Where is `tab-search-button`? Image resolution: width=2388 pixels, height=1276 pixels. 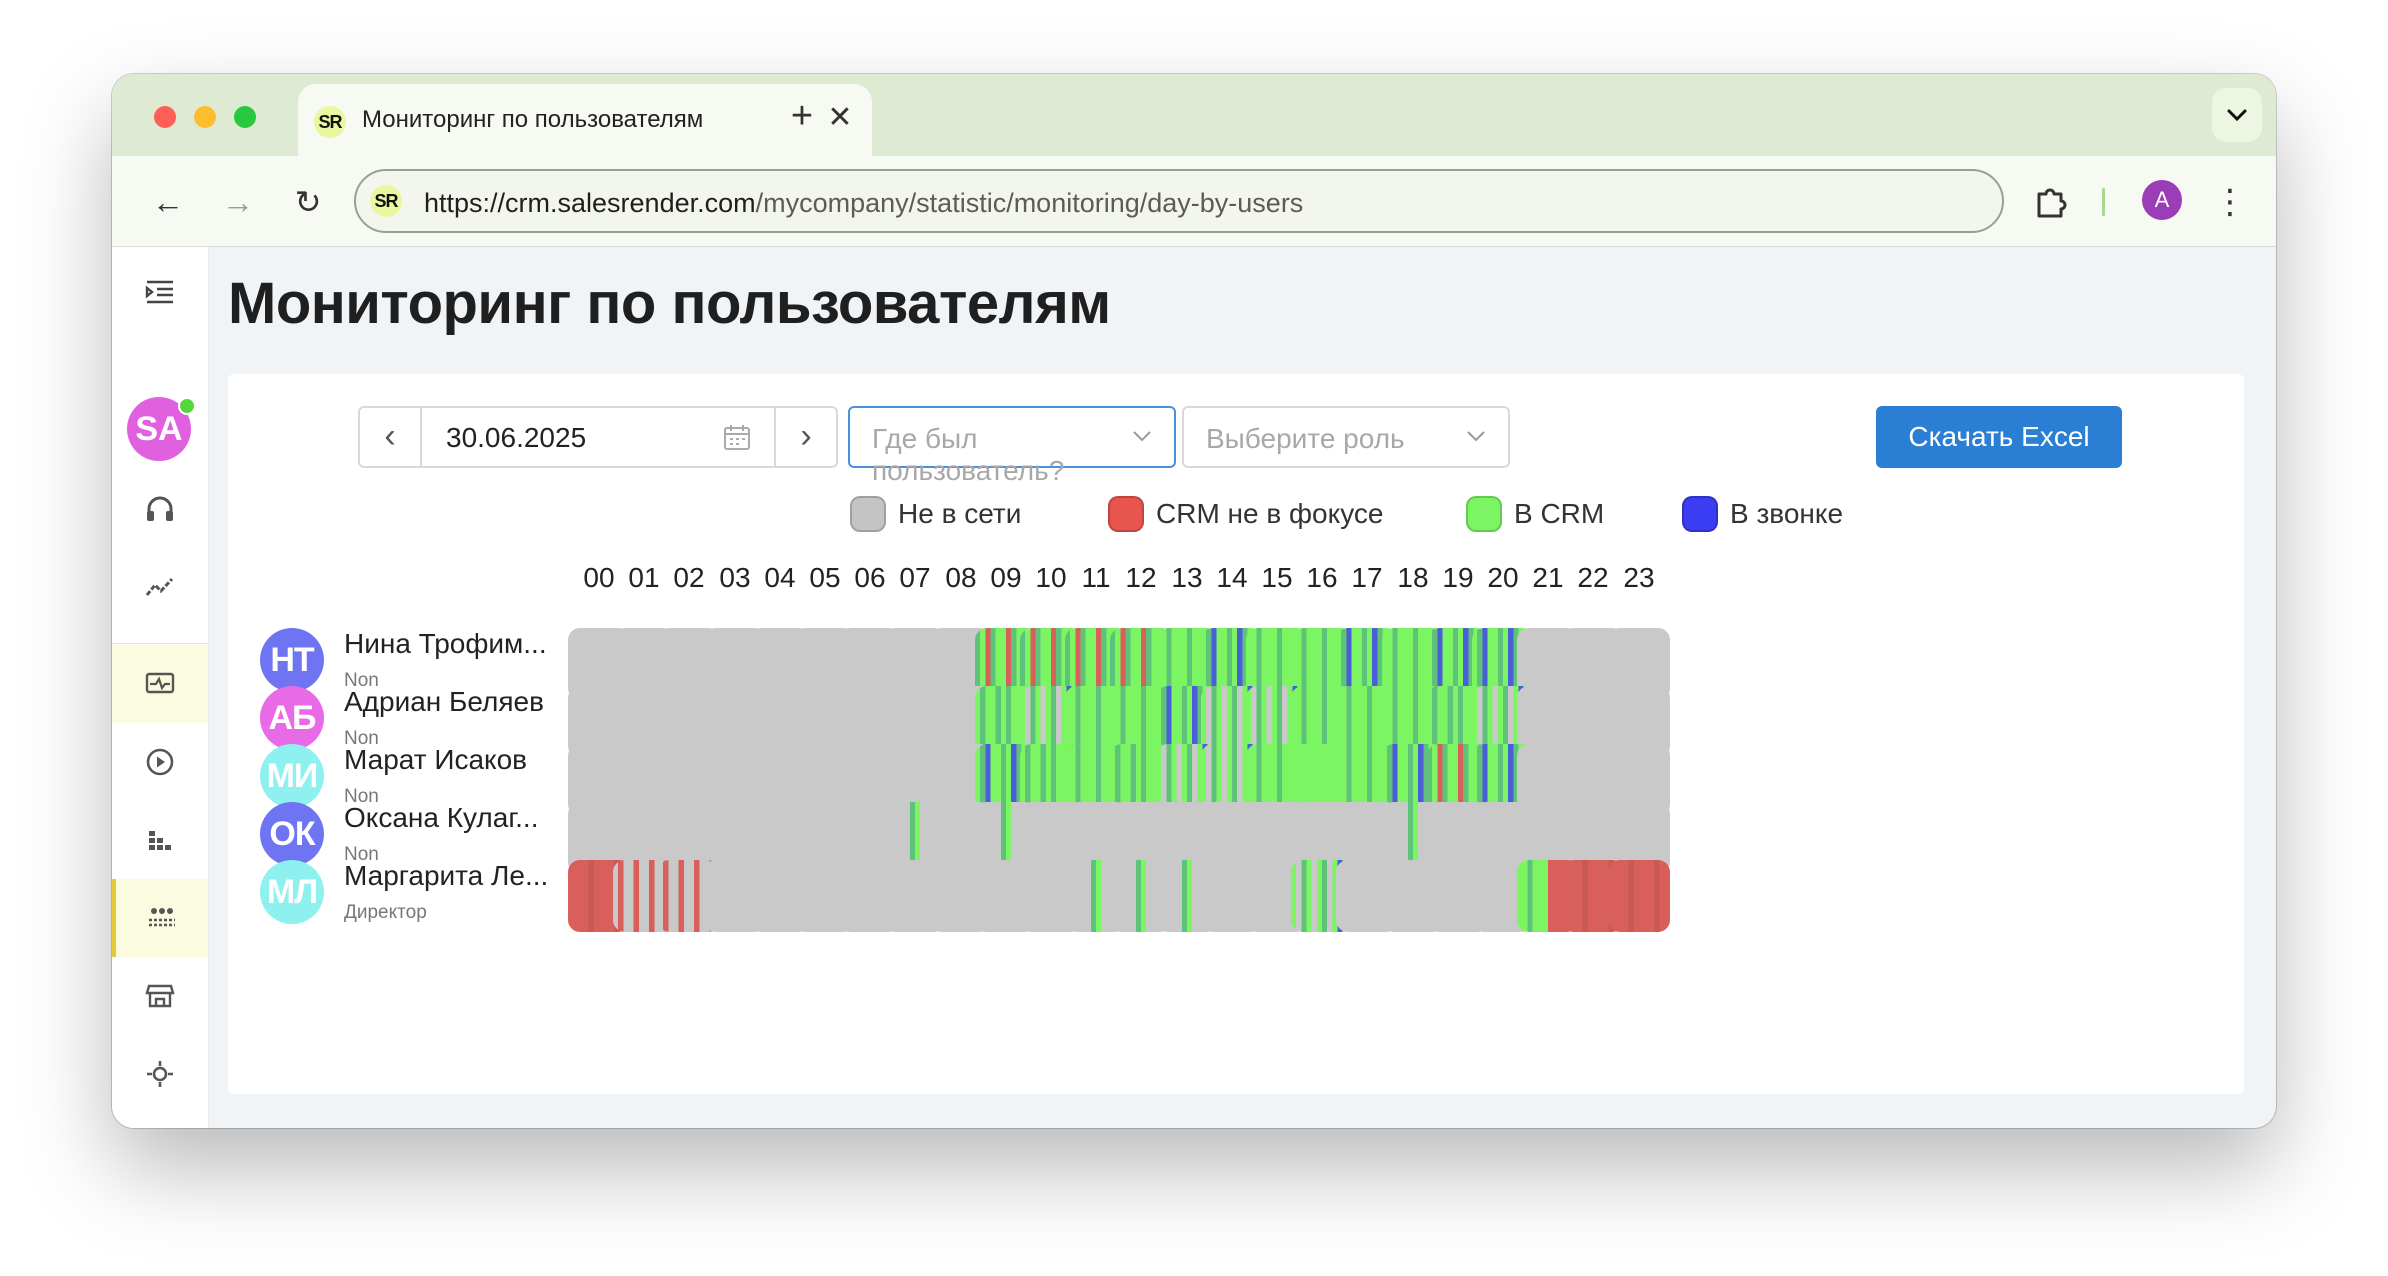 tab-search-button is located at coordinates (2237, 115).